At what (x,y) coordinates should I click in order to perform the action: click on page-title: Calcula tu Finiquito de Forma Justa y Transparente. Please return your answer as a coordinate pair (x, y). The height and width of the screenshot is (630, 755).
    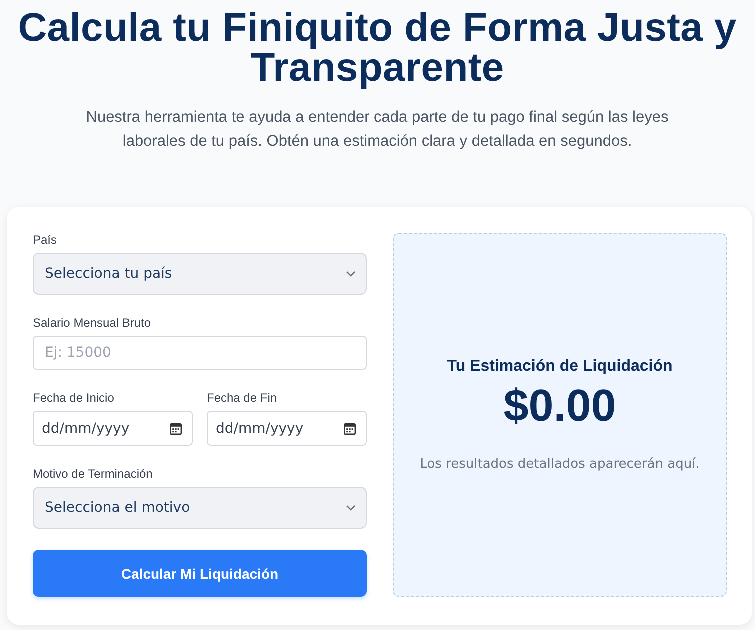
    Looking at the image, I should click on (377, 48).